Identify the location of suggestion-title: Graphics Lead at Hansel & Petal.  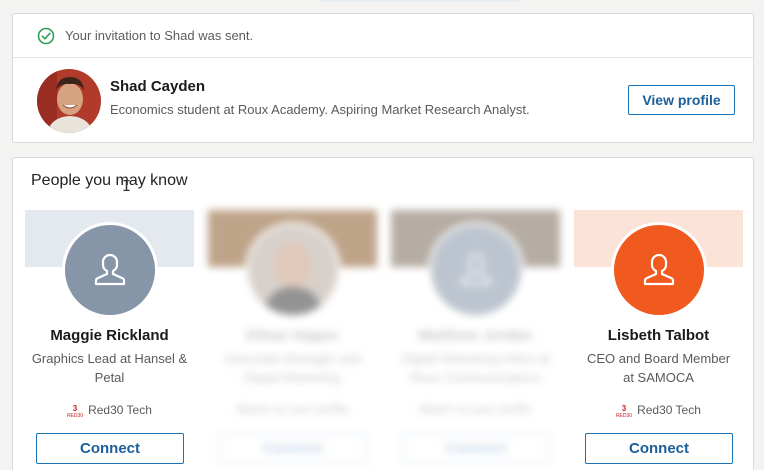
(109, 368).